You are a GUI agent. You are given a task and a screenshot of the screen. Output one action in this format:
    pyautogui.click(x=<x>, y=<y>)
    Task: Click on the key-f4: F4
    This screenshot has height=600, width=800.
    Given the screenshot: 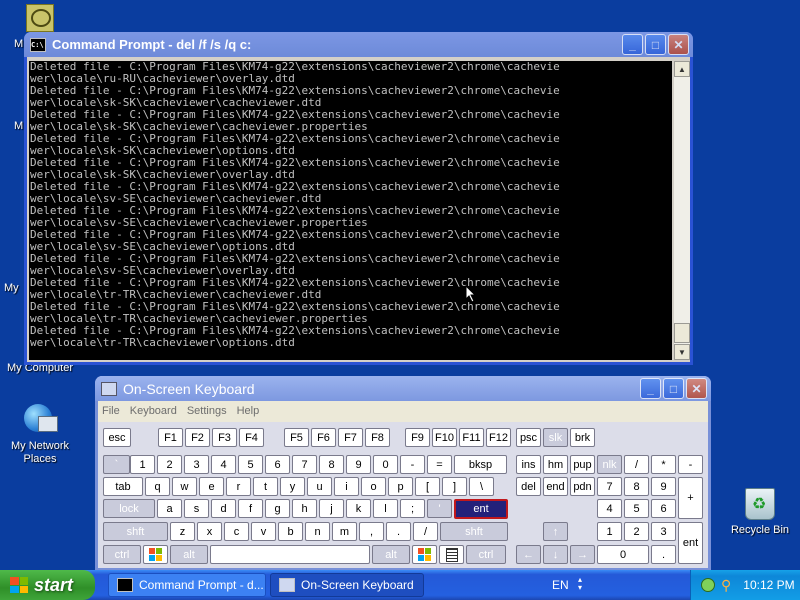 What is the action you would take?
    pyautogui.click(x=251, y=437)
    